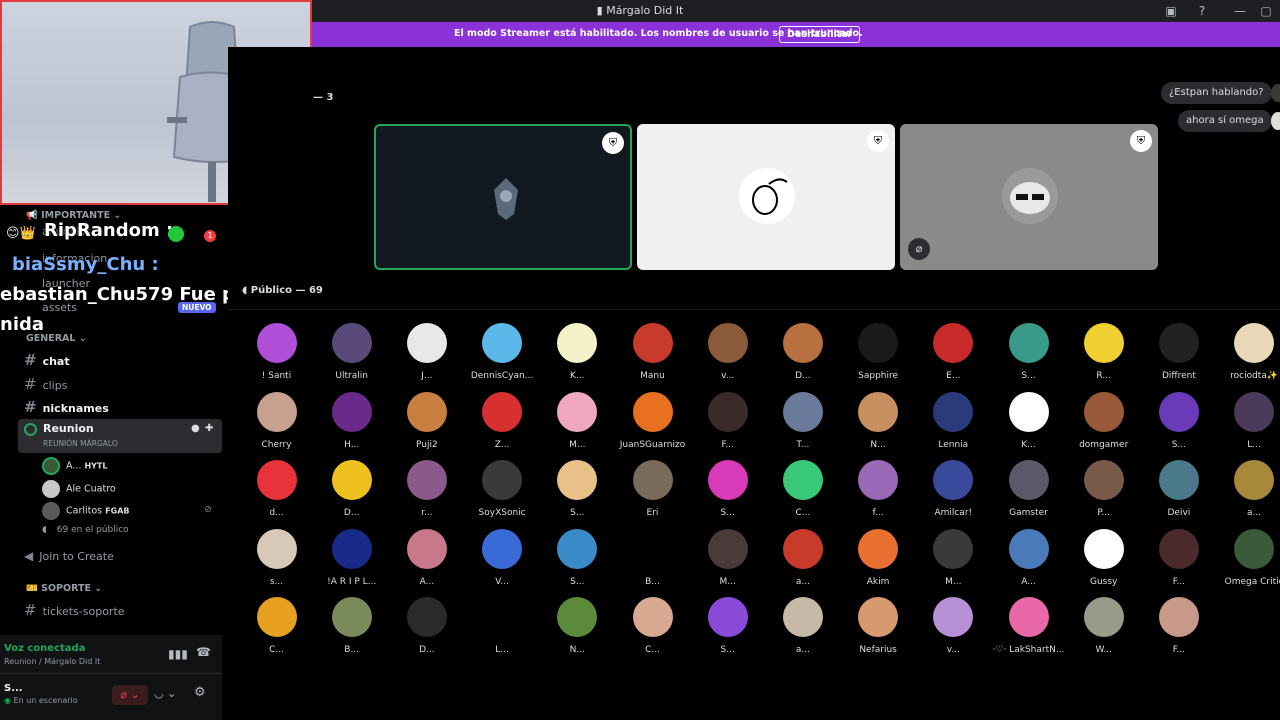 This screenshot has width=1280, height=720. What do you see at coordinates (1171, 11) in the screenshot?
I see `inbox-icon: ▣` at bounding box center [1171, 11].